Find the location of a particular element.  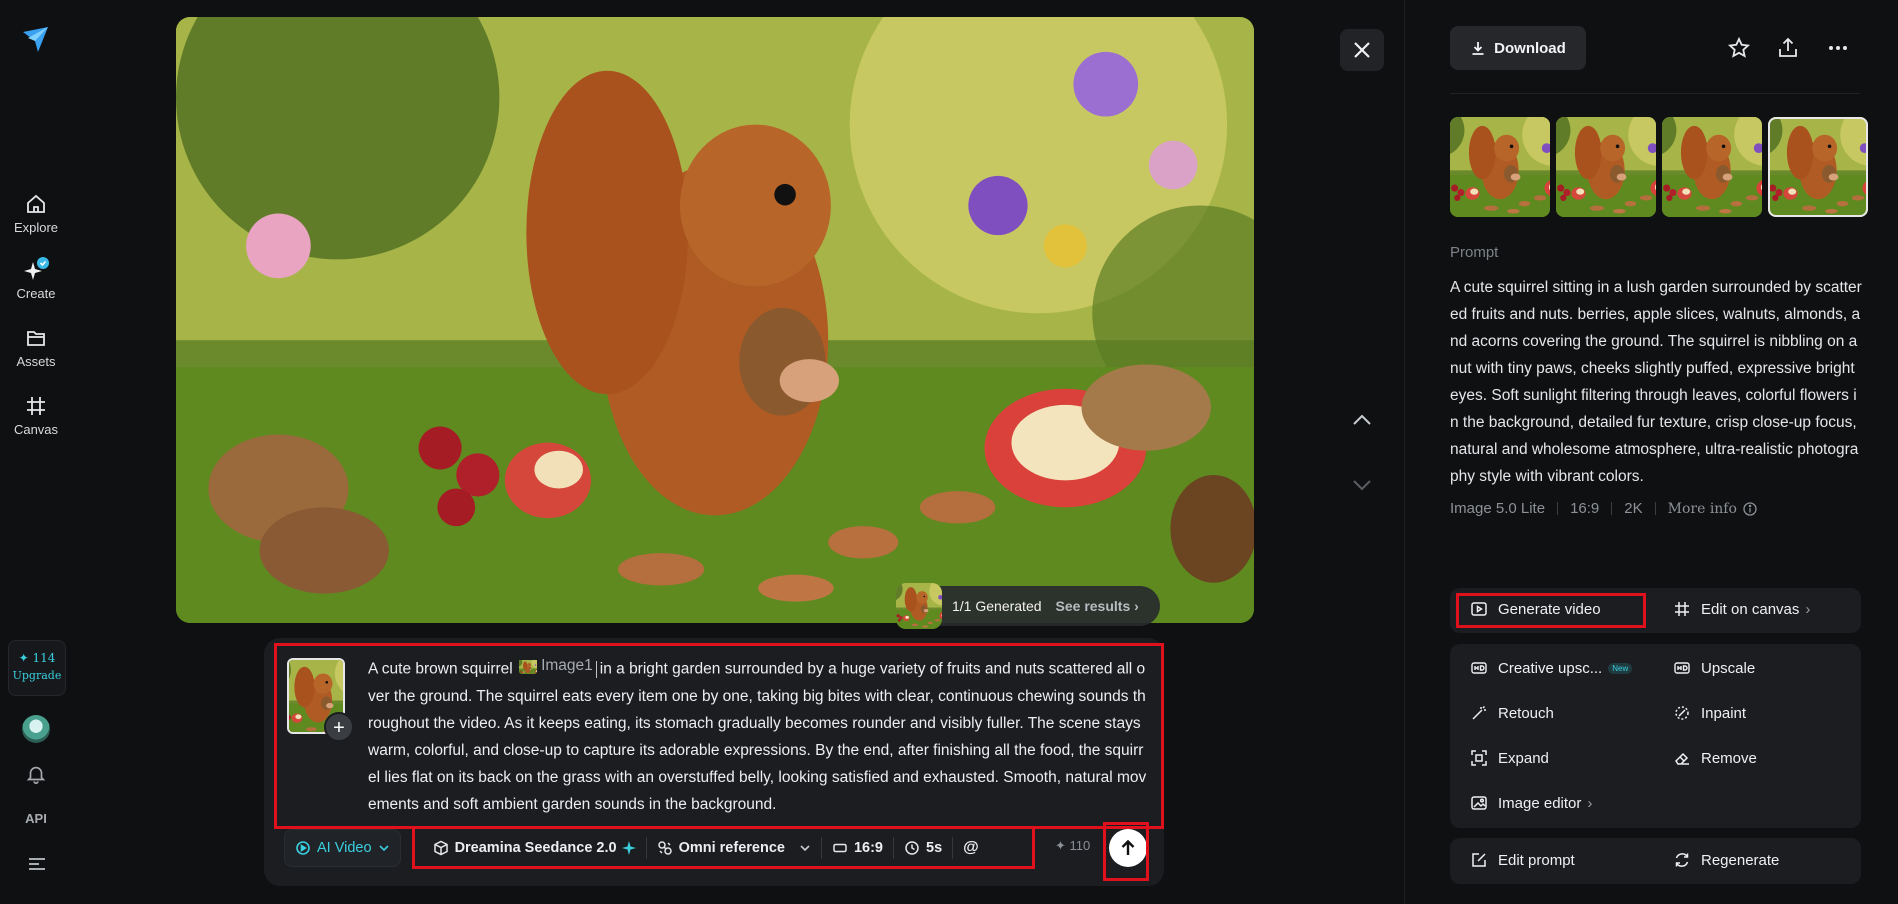

nav-assets: Assets is located at coordinates (36, 347).